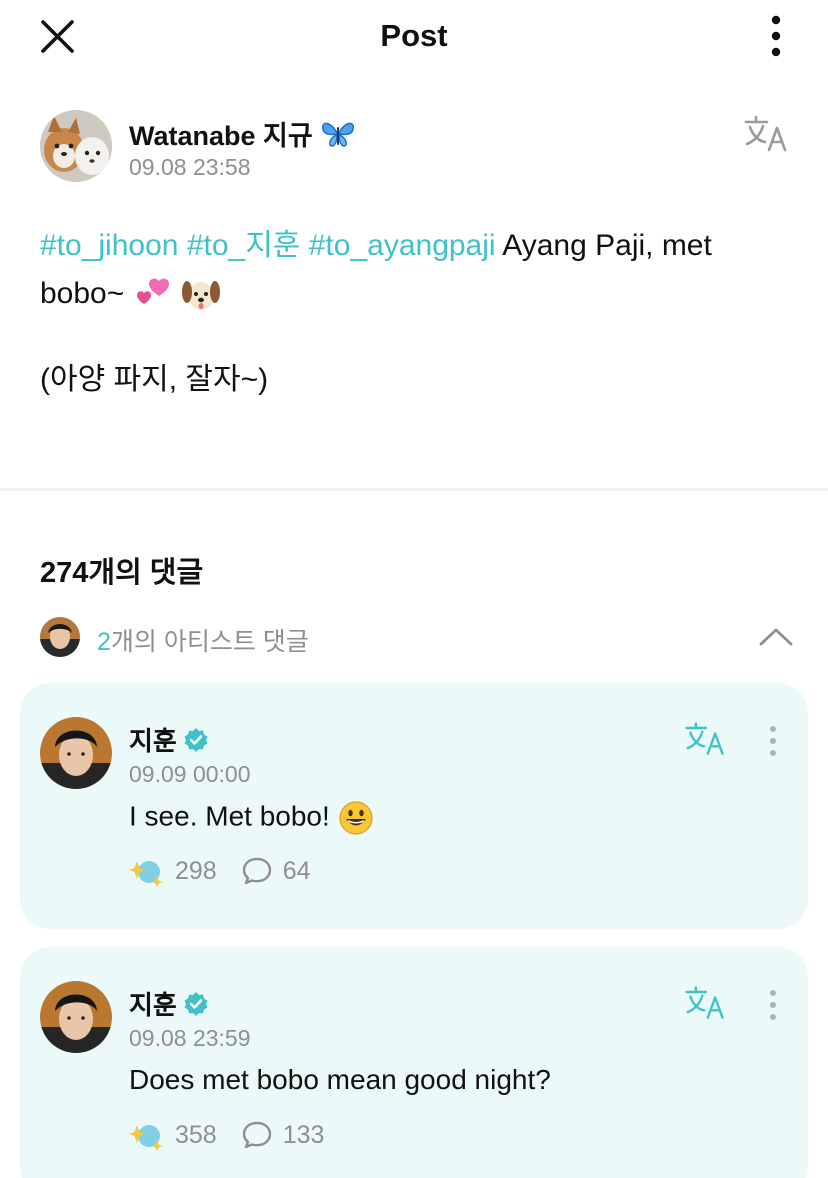 The image size is (828, 1178). I want to click on artist-comments-label: 2개의 아티스트 댓글, so click(203, 640).